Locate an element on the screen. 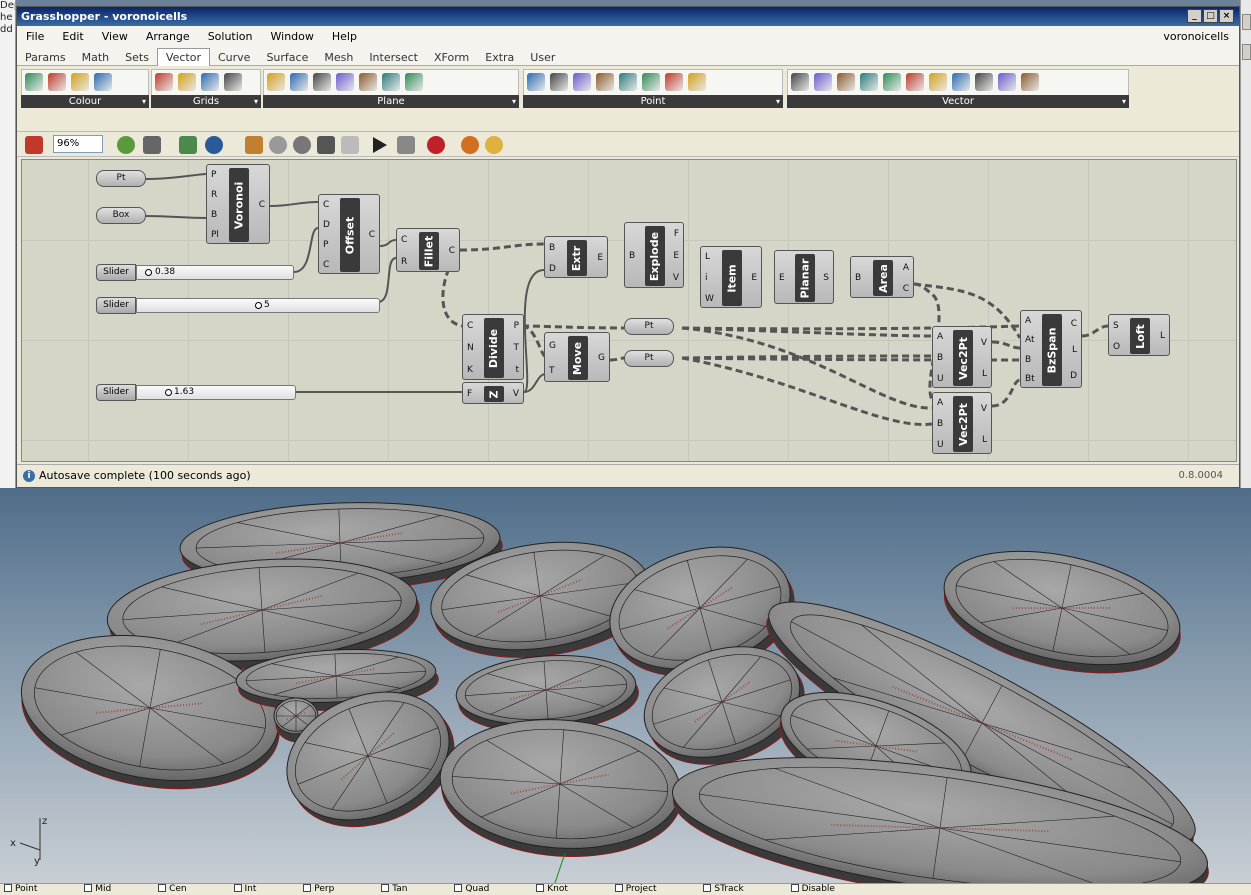 The height and width of the screenshot is (895, 1251). zoom-icon is located at coordinates (126, 145).